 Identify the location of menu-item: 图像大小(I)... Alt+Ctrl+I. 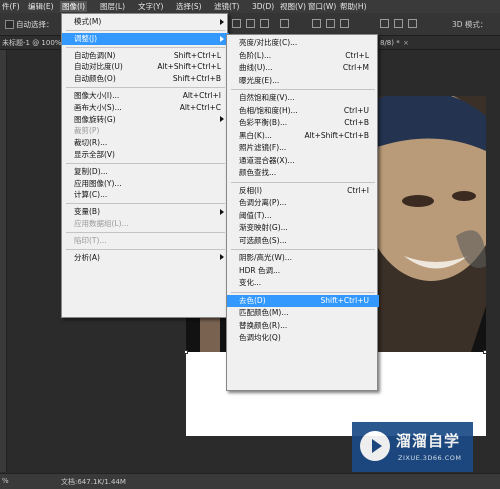
(145, 96).